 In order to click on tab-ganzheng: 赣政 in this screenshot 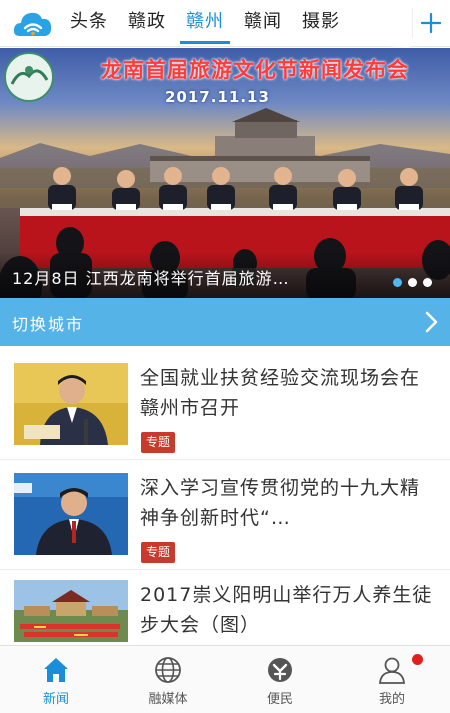, I will do `click(147, 23)`.